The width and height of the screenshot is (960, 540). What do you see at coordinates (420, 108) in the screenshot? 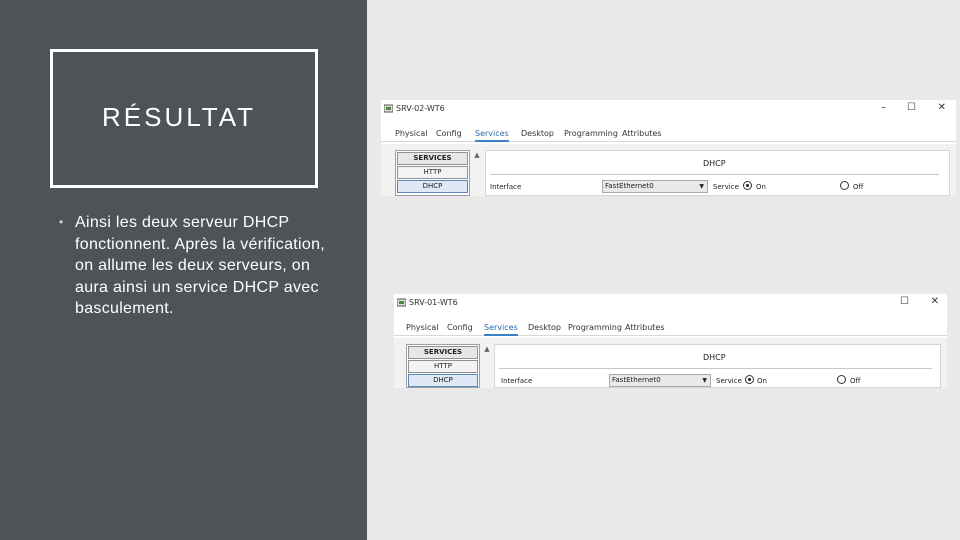
I see `window-title: SRV-02-WT6` at bounding box center [420, 108].